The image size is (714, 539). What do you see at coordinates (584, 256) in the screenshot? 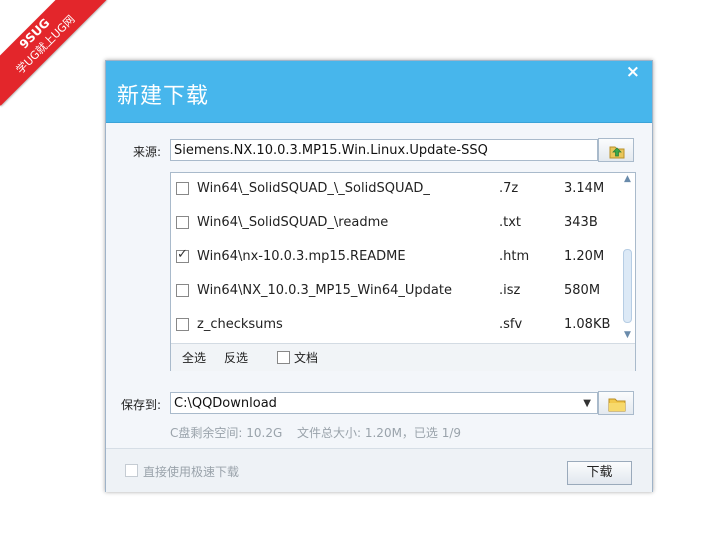
I see `file-size: 1.20M` at bounding box center [584, 256].